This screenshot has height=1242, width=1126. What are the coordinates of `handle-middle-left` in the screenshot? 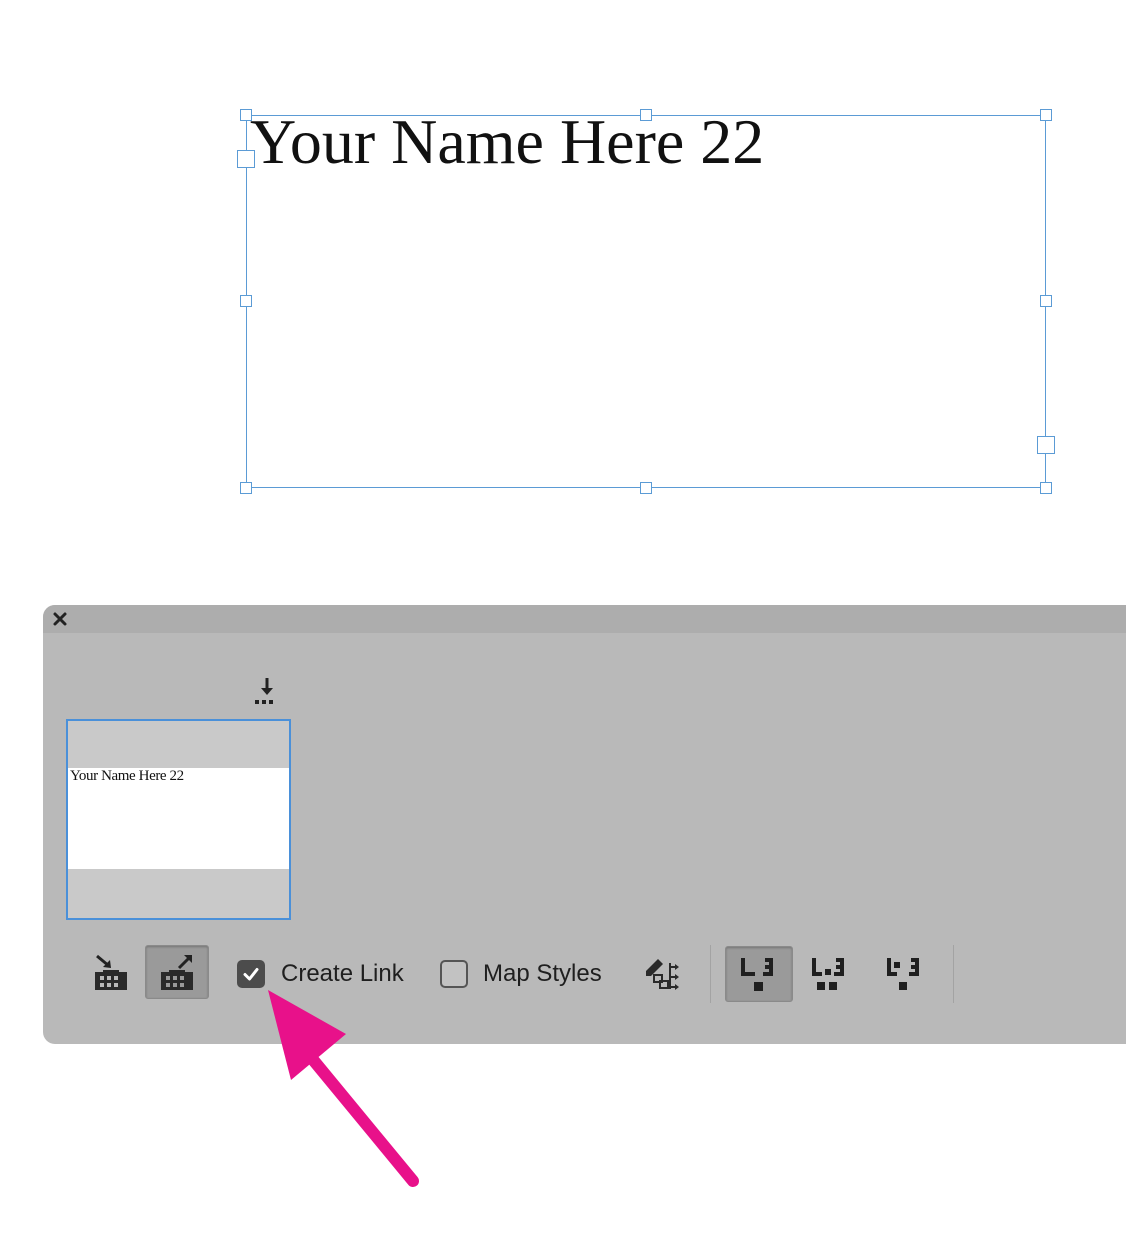 It's located at (246, 301).